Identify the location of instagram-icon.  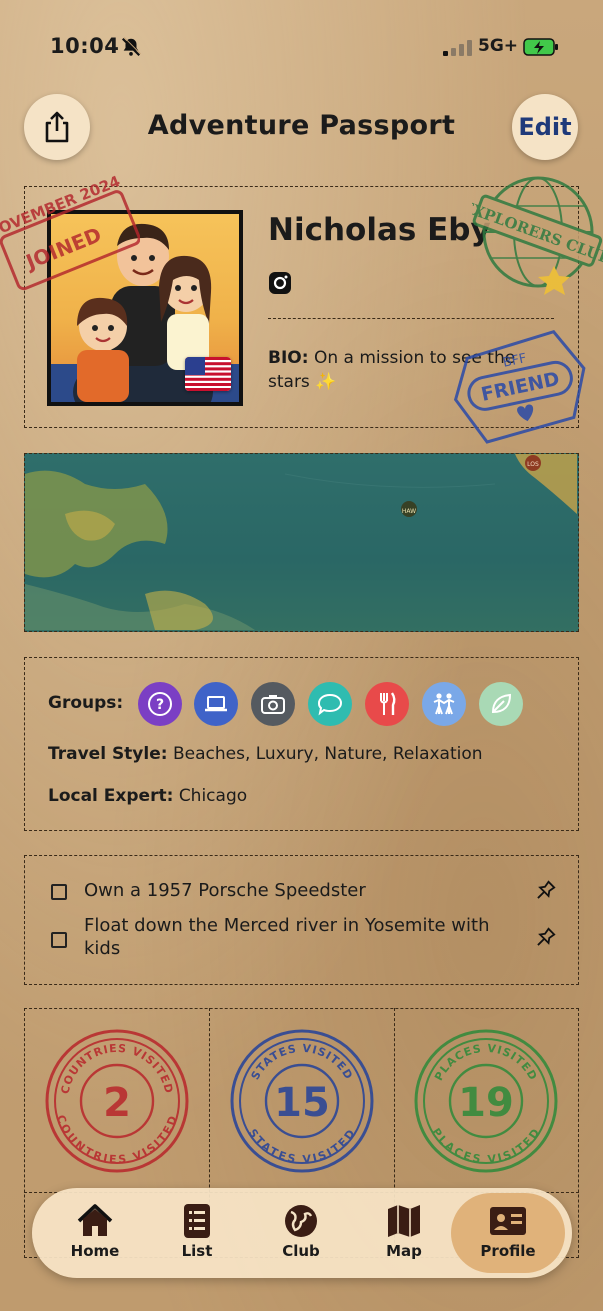
(280, 283).